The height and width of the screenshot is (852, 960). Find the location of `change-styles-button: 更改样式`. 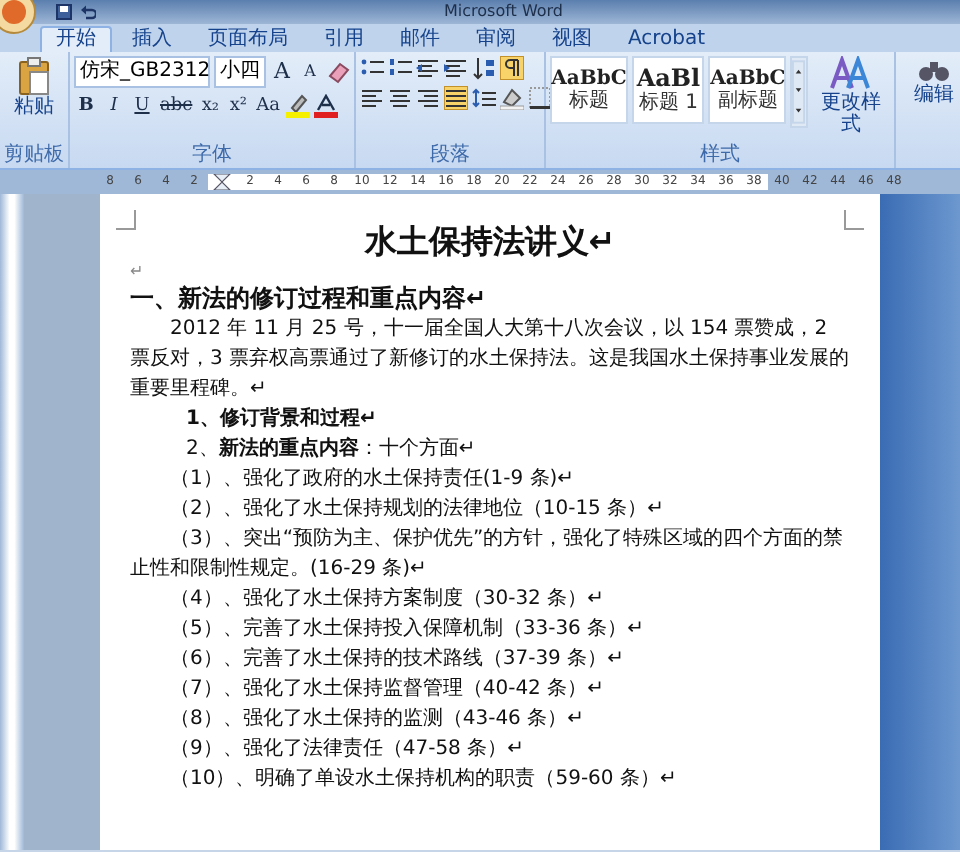

change-styles-button: 更改样式 is located at coordinates (850, 96).